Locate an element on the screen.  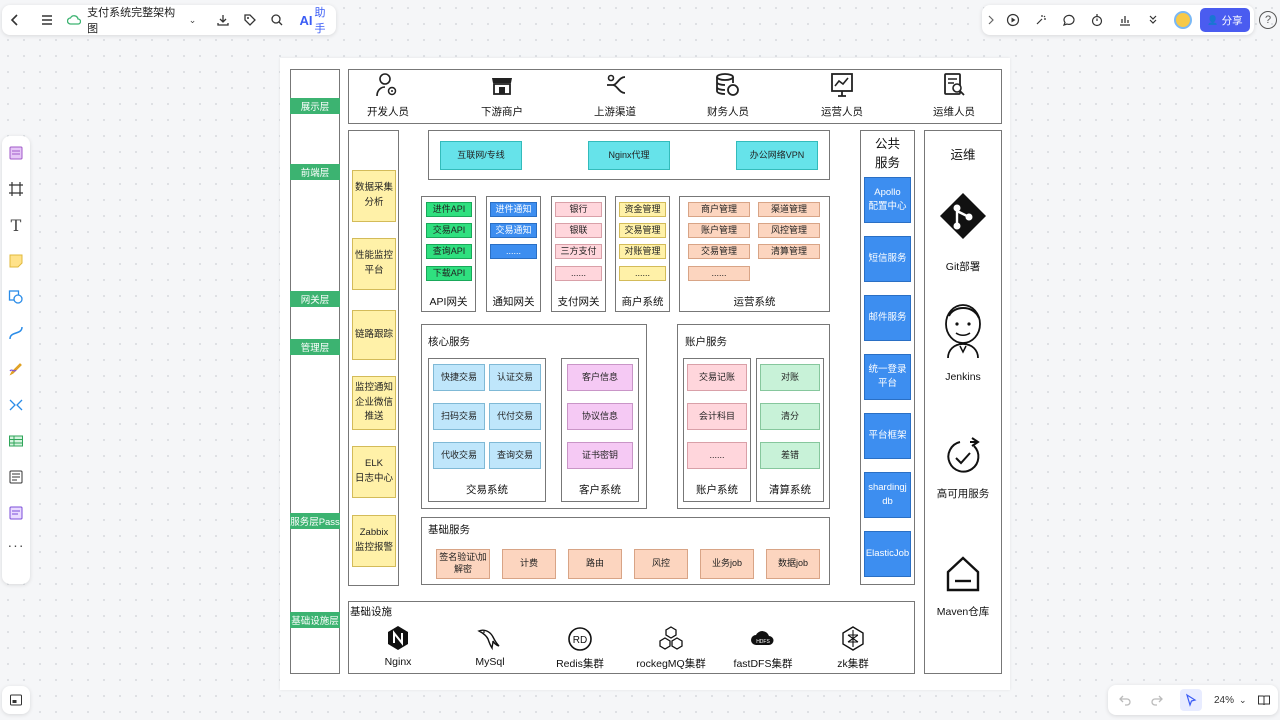
zoom-chevron-icon: ⌄ is located at coordinates (1243, 700).